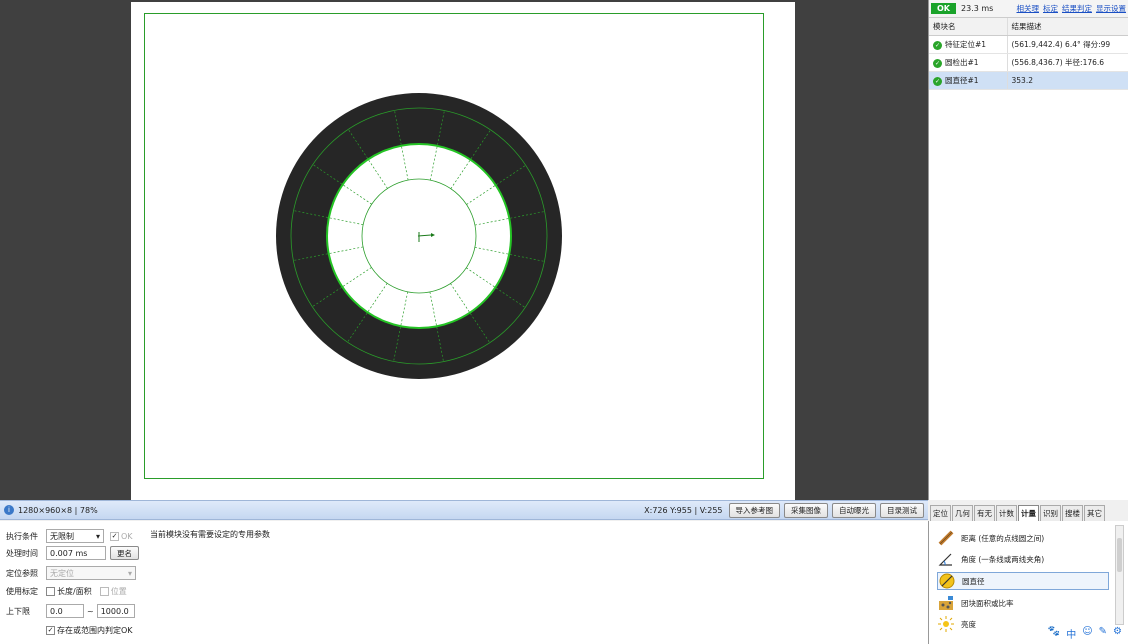 The image size is (1128, 644). Describe the element at coordinates (947, 581) in the screenshot. I see `circle-diameter-icon` at that location.